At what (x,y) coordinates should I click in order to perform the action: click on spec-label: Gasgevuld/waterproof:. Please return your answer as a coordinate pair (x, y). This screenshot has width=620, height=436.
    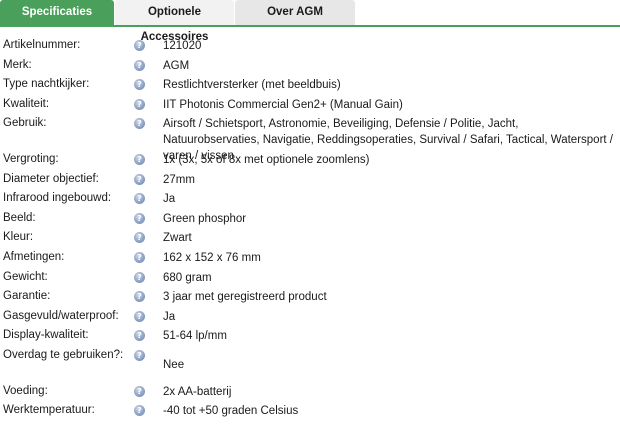
    Looking at the image, I should click on (61, 315).